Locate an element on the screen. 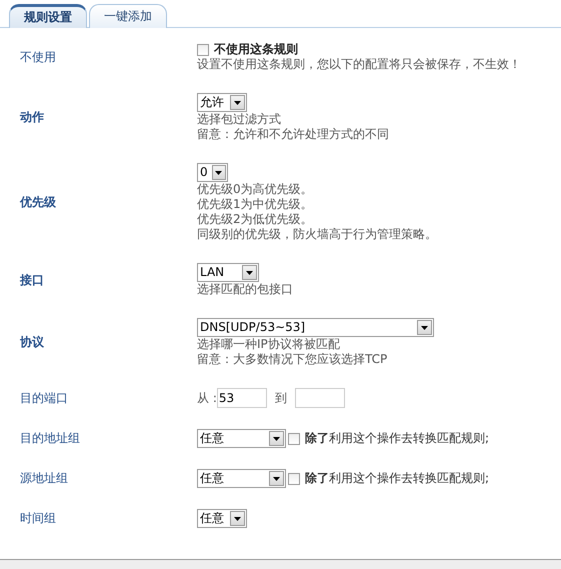 This screenshot has height=569, width=561. dropdown: LAN is located at coordinates (228, 272).